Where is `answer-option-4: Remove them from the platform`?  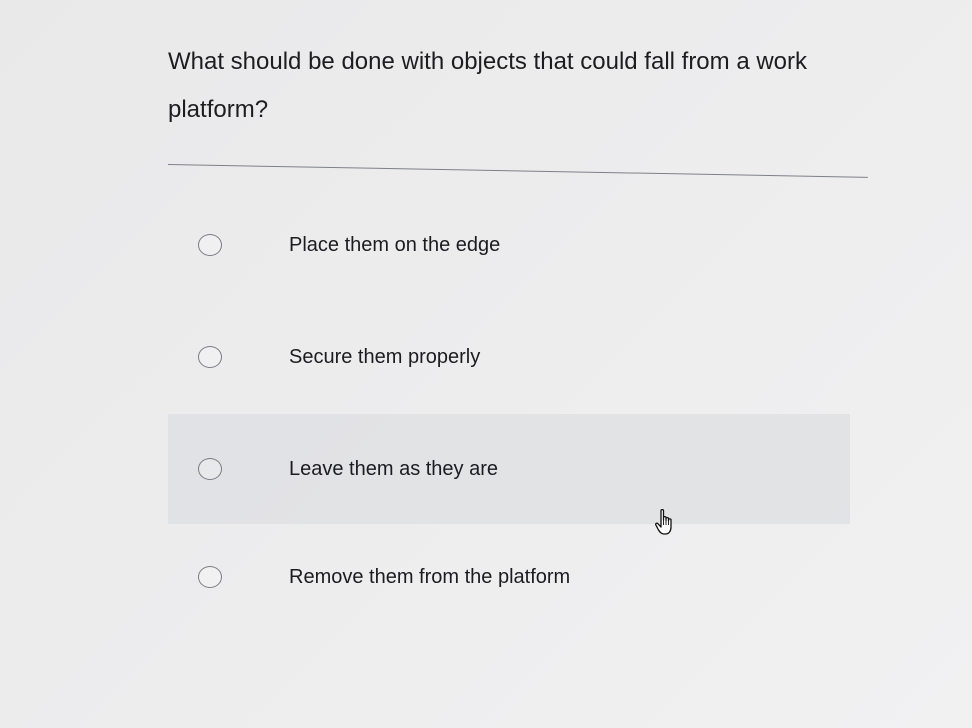
answer-option-4: Remove them from the platform is located at coordinates (509, 577).